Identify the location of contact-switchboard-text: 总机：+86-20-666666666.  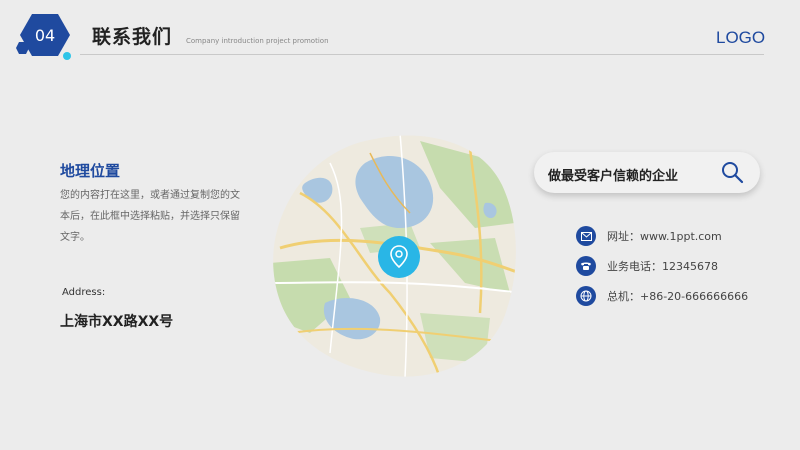
(678, 296).